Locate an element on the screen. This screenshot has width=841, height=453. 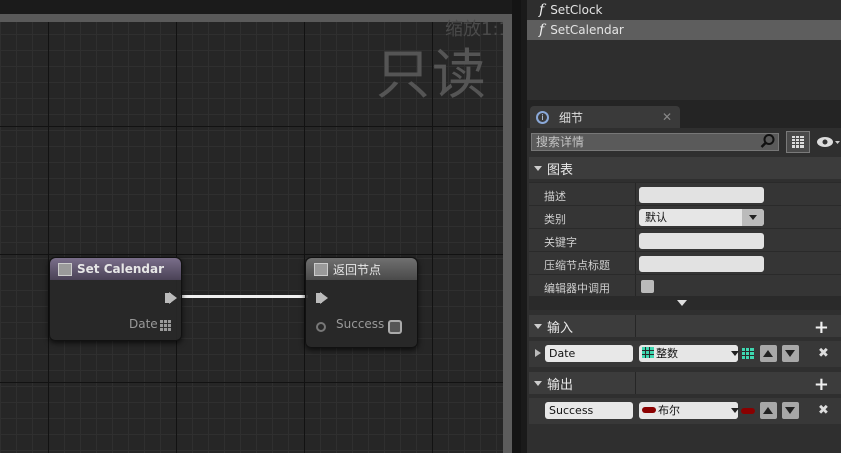
keywords-field is located at coordinates (701, 241).